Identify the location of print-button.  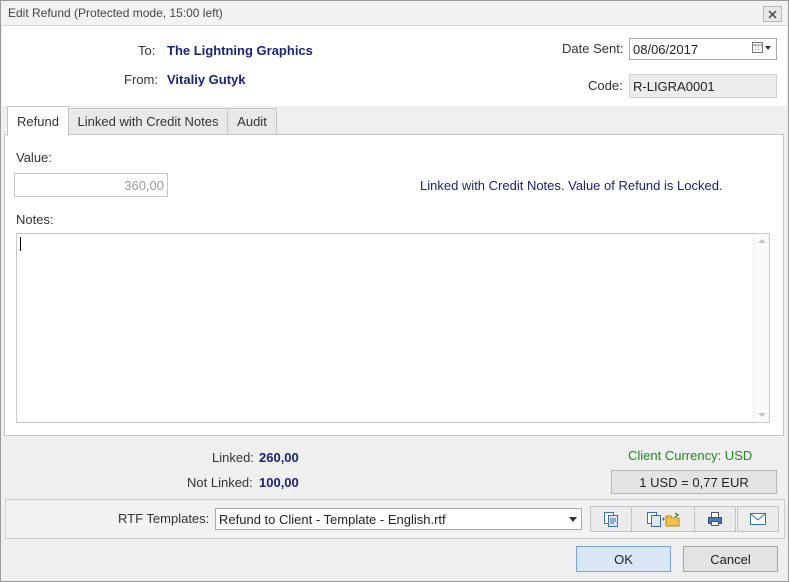
(715, 519).